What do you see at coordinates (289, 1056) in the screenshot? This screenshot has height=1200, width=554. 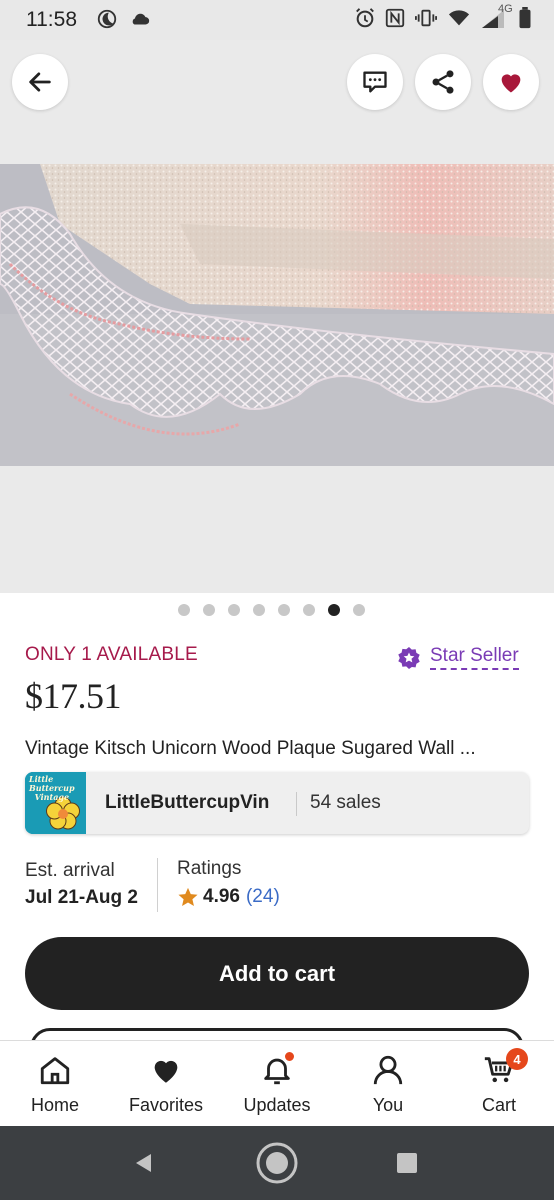 I see `updates-indicator` at bounding box center [289, 1056].